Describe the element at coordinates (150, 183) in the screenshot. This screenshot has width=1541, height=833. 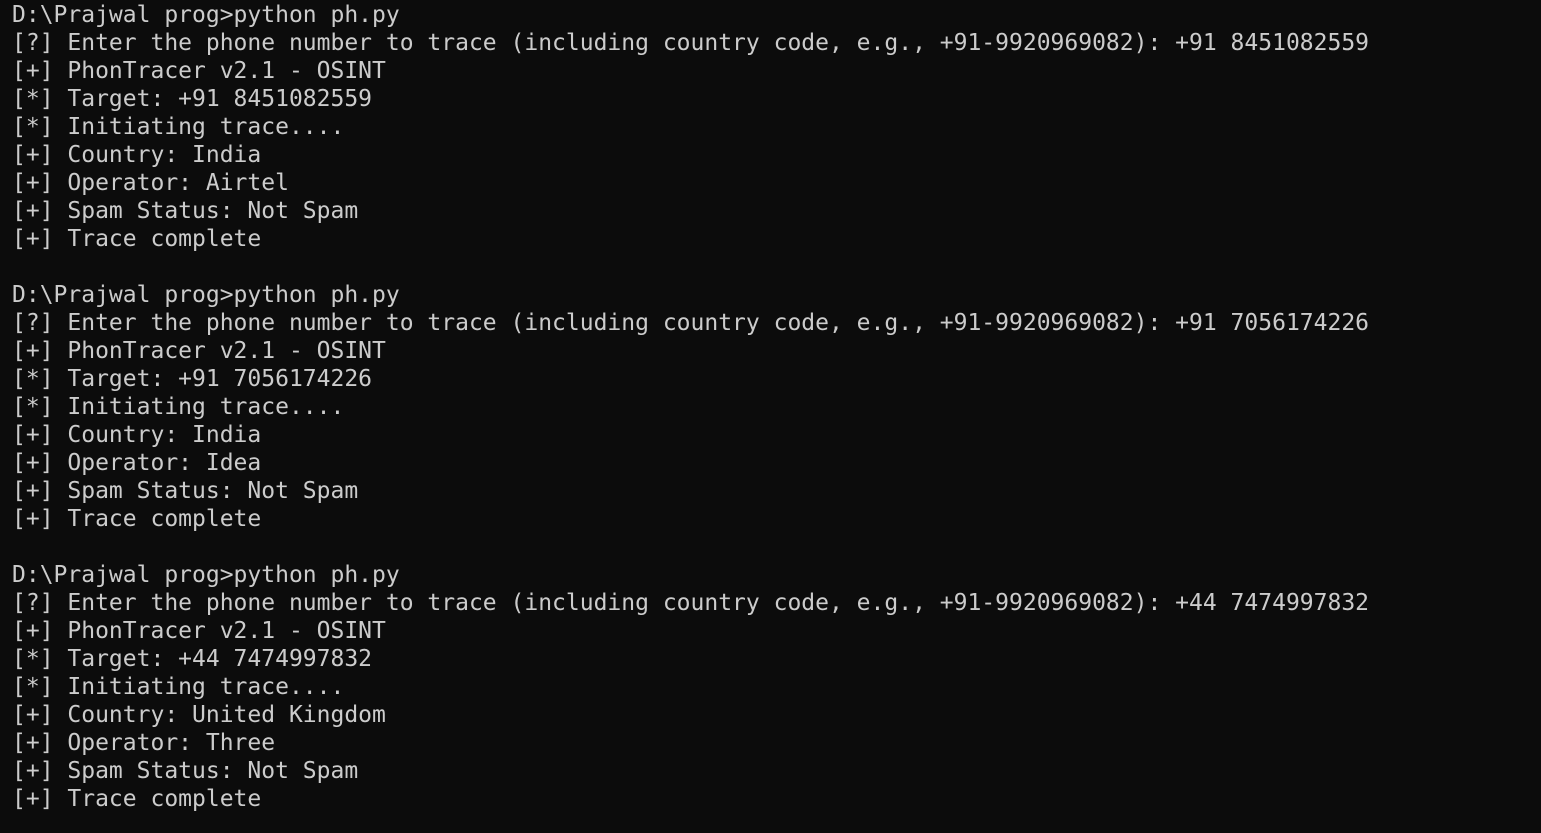
I see `operator-line: [+] Operator: Airtel` at that location.